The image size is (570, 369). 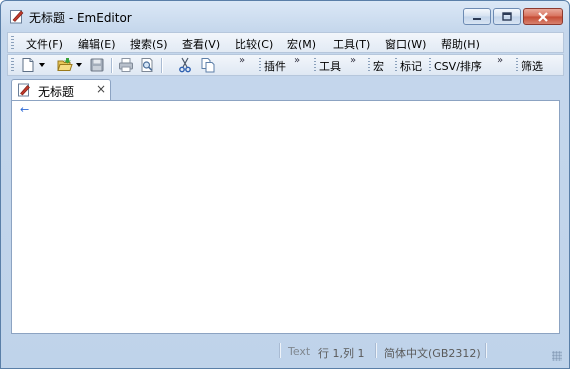 I want to click on toolbar-overflow-chevron: », so click(x=242, y=60).